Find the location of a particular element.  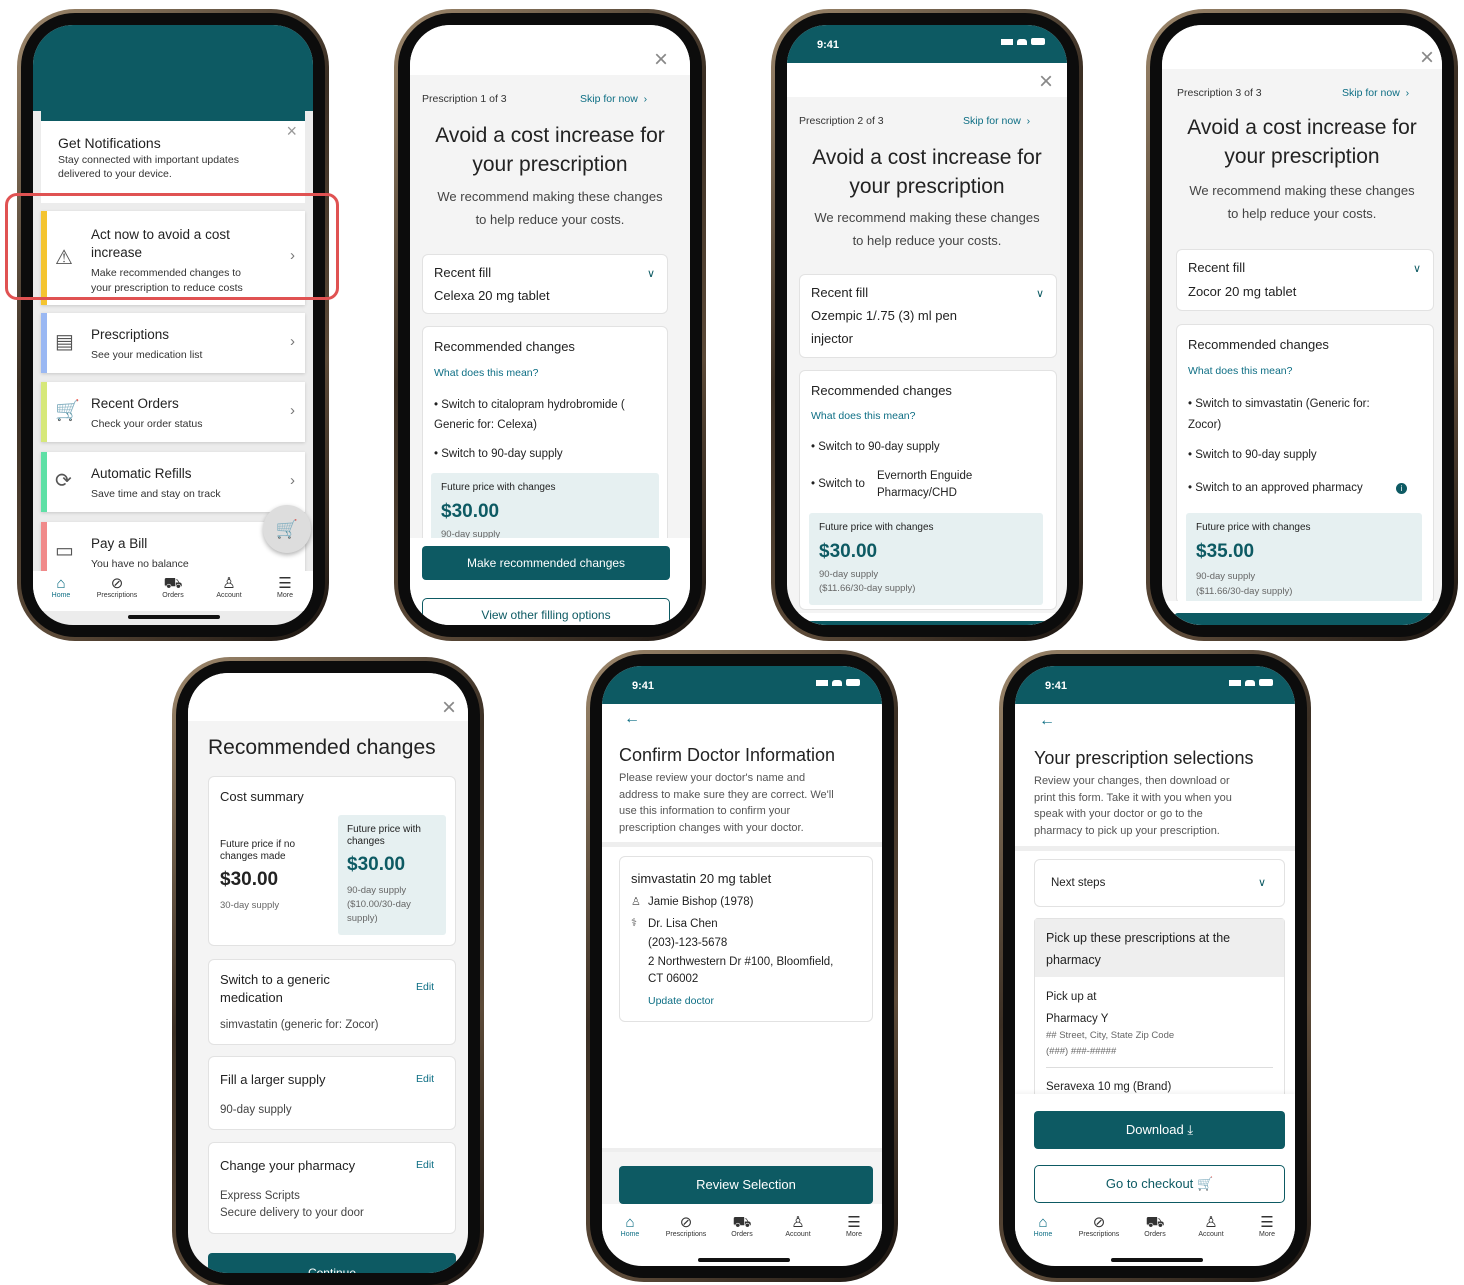

pill-icon: ⊘ is located at coordinates (686, 1222).